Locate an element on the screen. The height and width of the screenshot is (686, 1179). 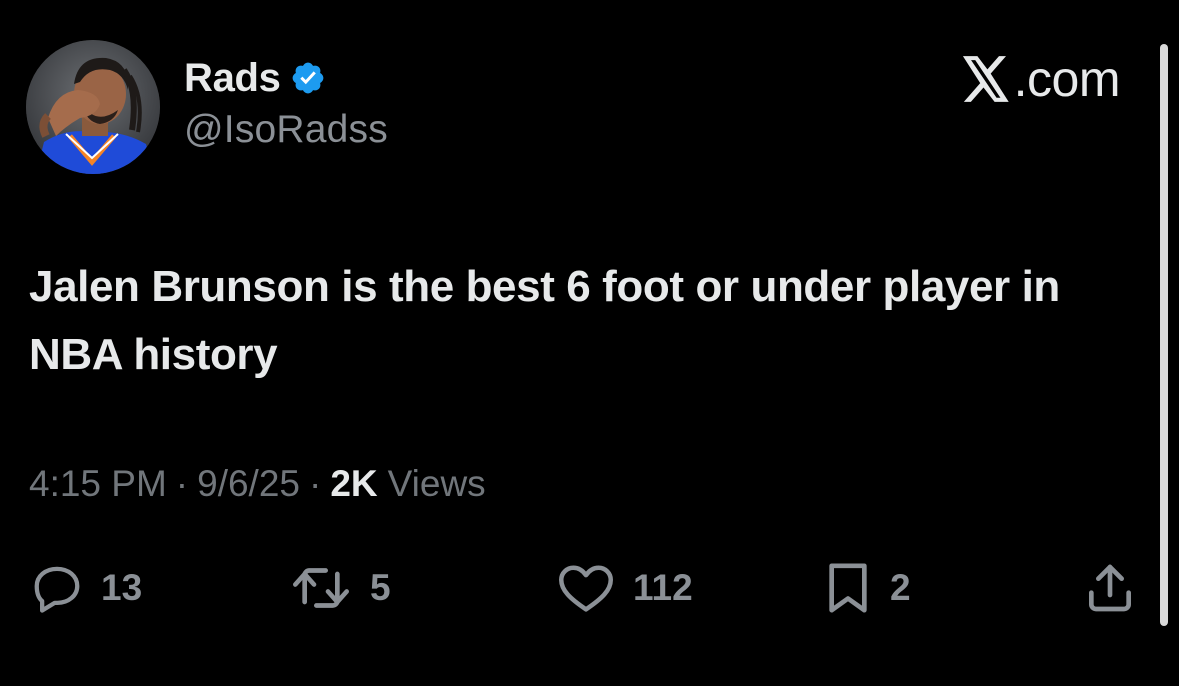
heart-icon is located at coordinates (586, 588).